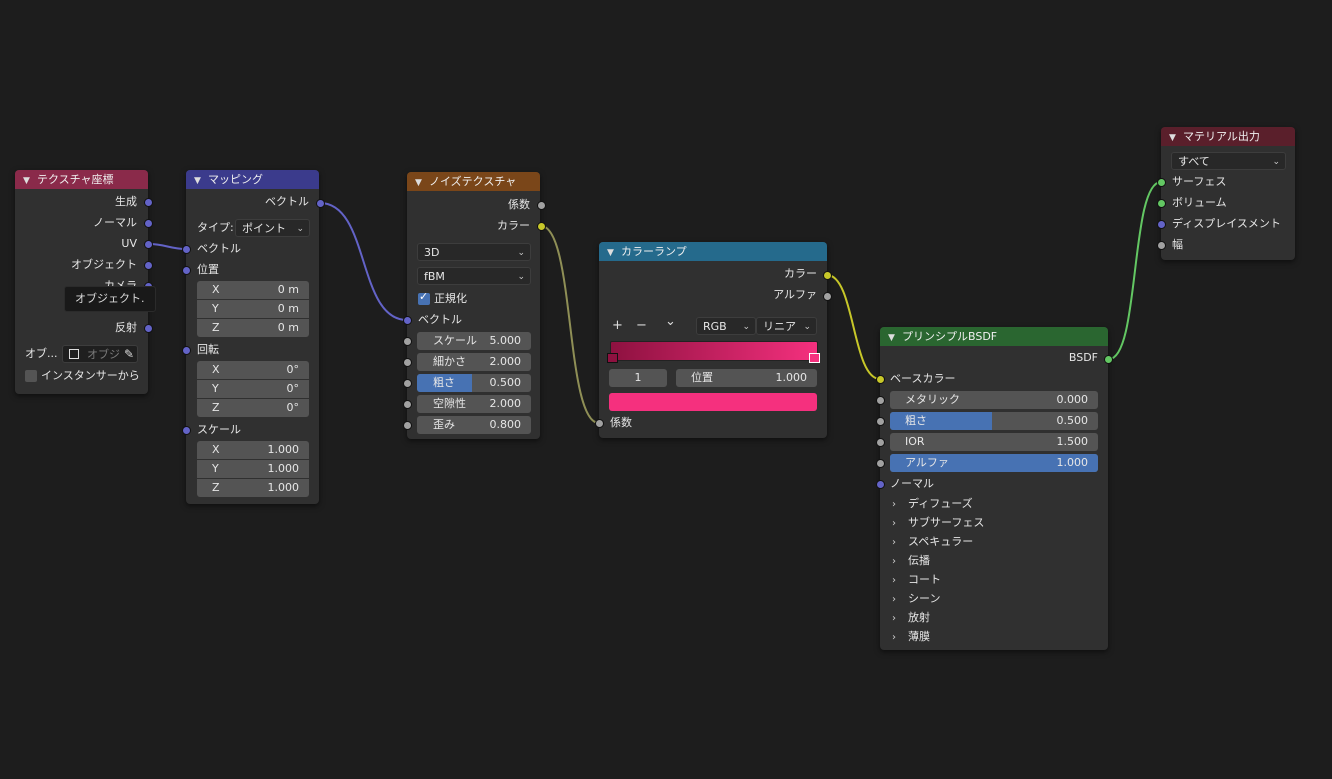 This screenshot has height=779, width=1332. Describe the element at coordinates (148, 202) in the screenshot. I see `socket-generated` at that location.